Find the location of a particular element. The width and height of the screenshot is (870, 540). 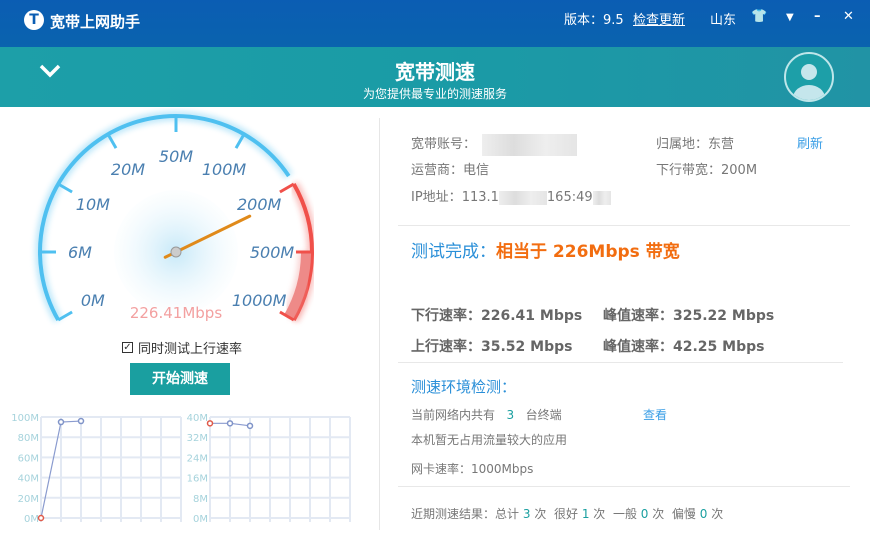

close-icon: ✕ is located at coordinates (848, 16).